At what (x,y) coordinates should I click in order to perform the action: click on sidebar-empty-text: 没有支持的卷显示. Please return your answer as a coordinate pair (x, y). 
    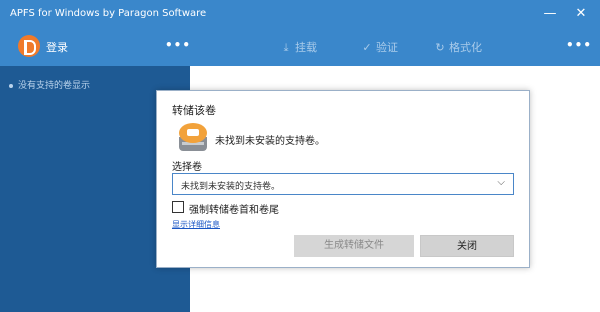
    Looking at the image, I should click on (54, 86).